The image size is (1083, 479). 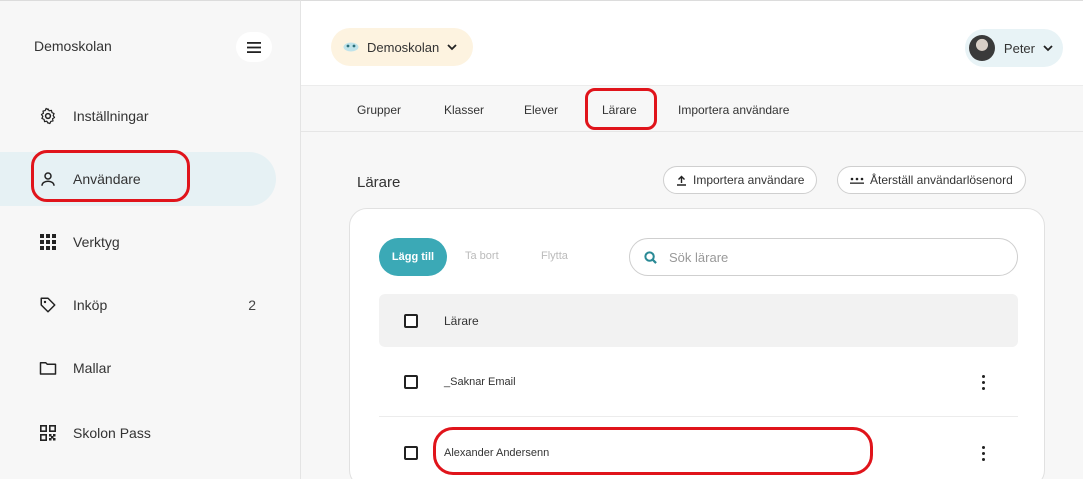 What do you see at coordinates (73, 46) in the screenshot?
I see `school-name: Demoskolan` at bounding box center [73, 46].